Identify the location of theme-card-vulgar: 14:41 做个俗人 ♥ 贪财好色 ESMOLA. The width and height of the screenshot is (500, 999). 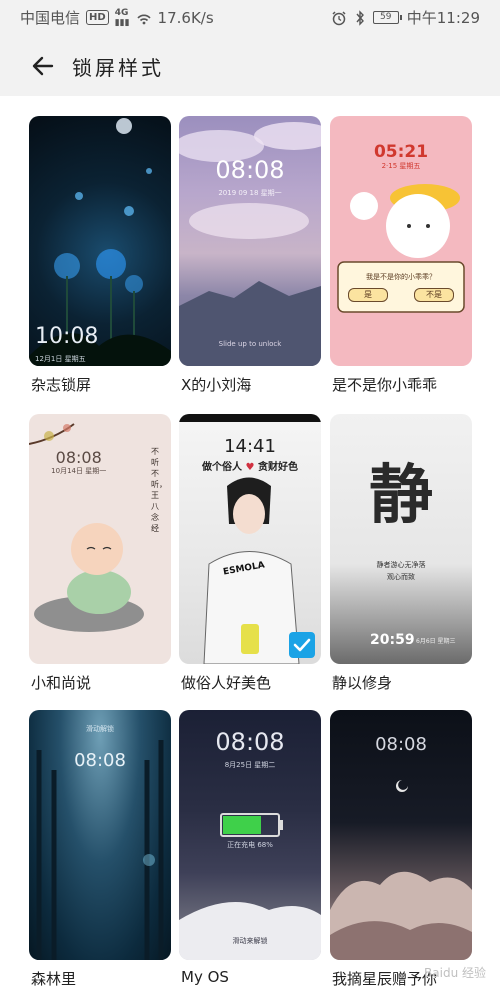
(250, 539).